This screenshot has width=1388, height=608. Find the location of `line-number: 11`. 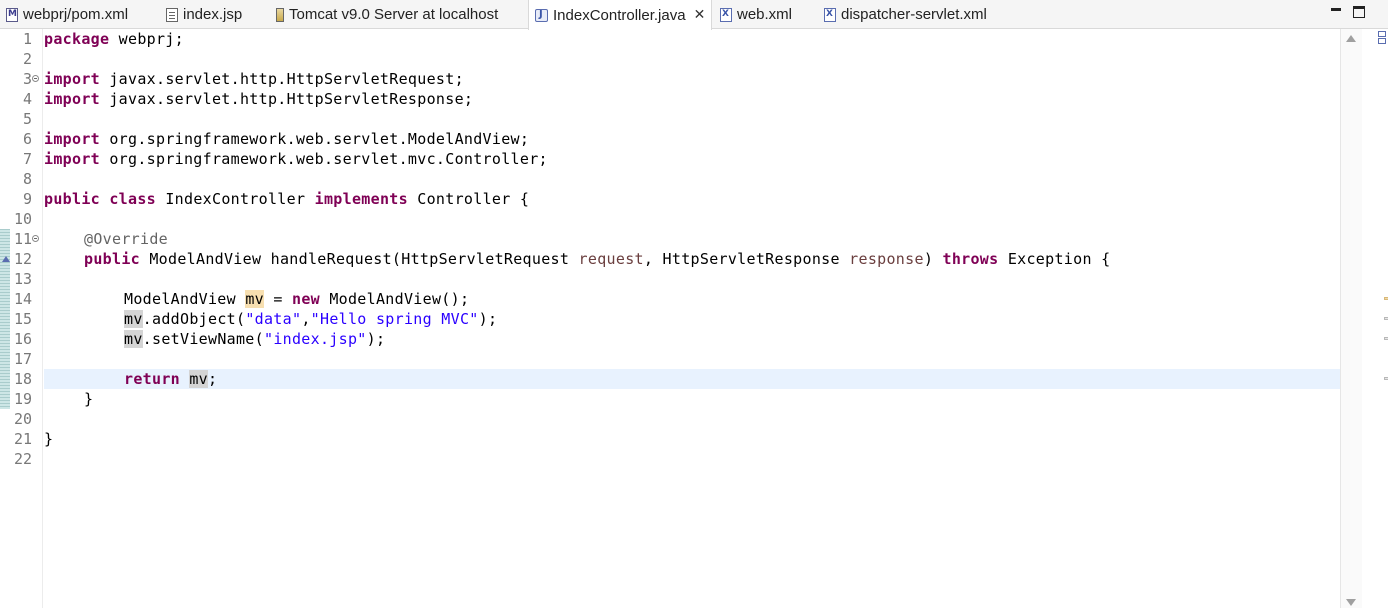

line-number: 11 is located at coordinates (22, 239).